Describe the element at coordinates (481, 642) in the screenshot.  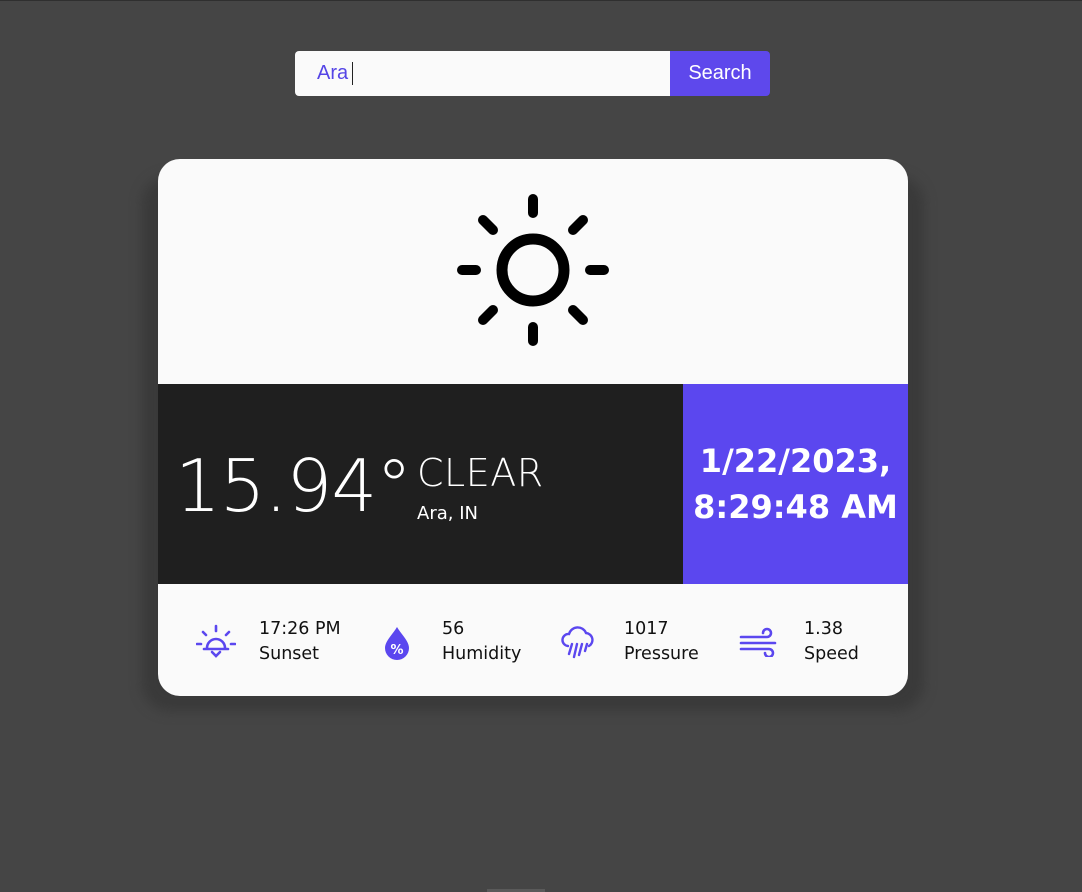
I see `stat-text: 56 Humidity` at that location.